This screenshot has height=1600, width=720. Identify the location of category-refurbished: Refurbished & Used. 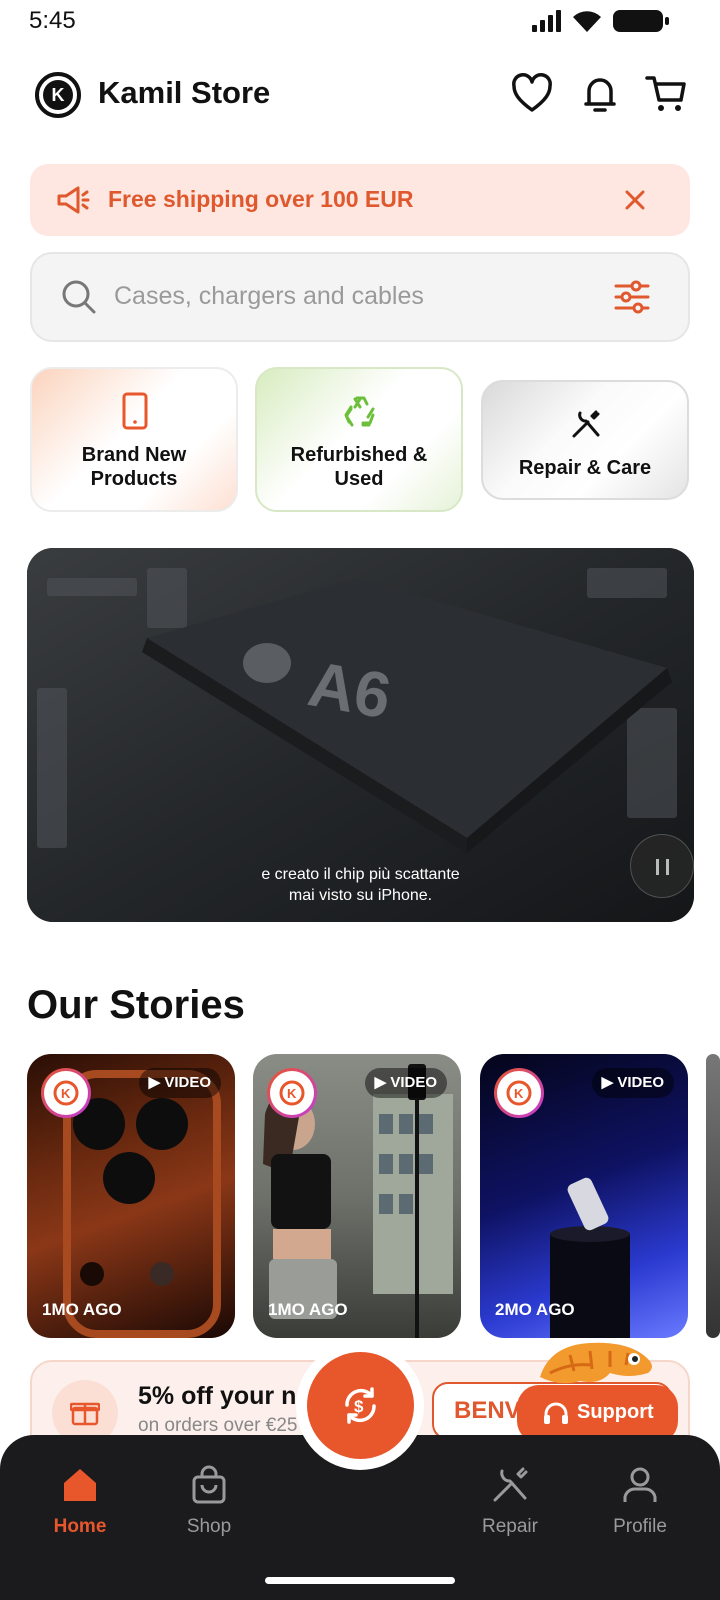
(359, 439).